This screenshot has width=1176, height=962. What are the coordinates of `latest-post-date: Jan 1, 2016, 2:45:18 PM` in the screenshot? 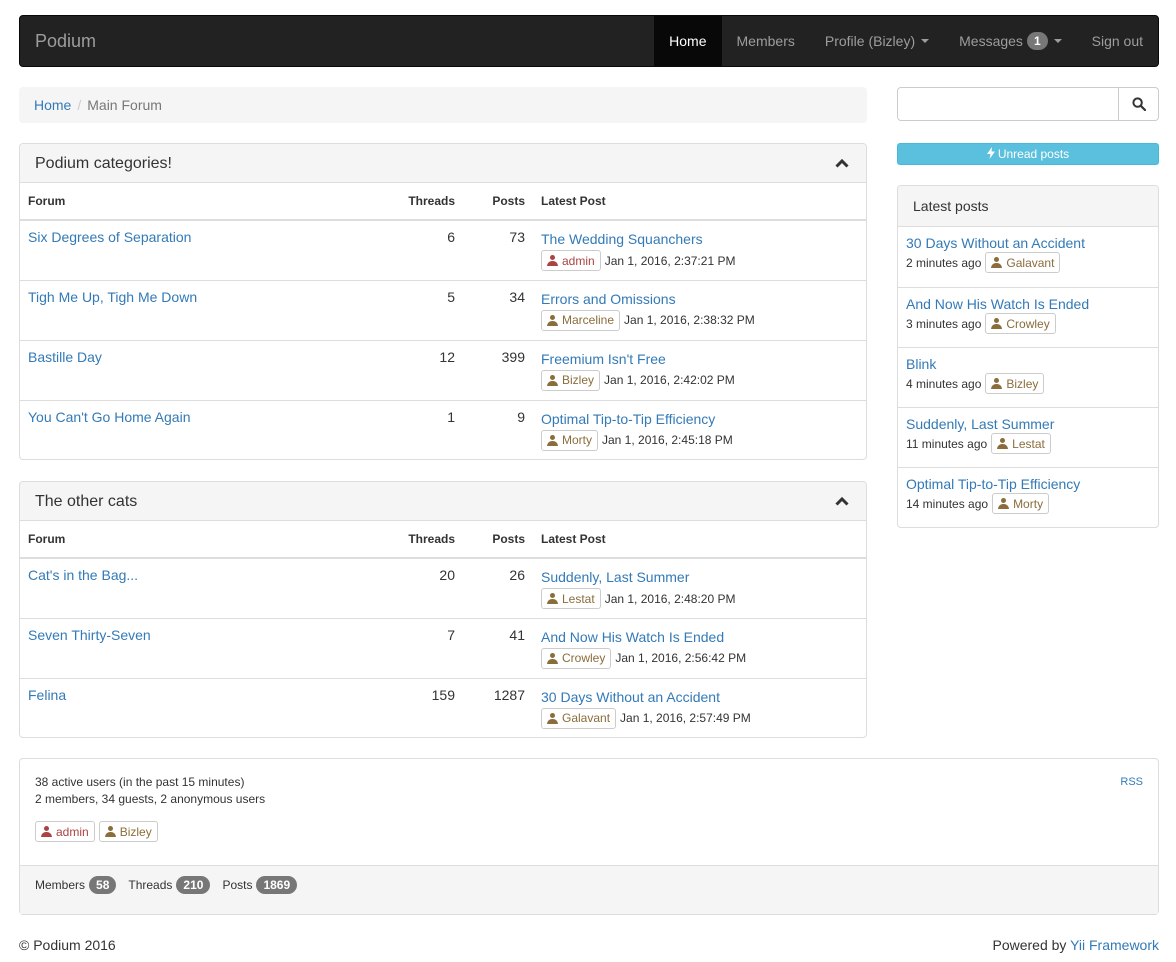 It's located at (667, 440).